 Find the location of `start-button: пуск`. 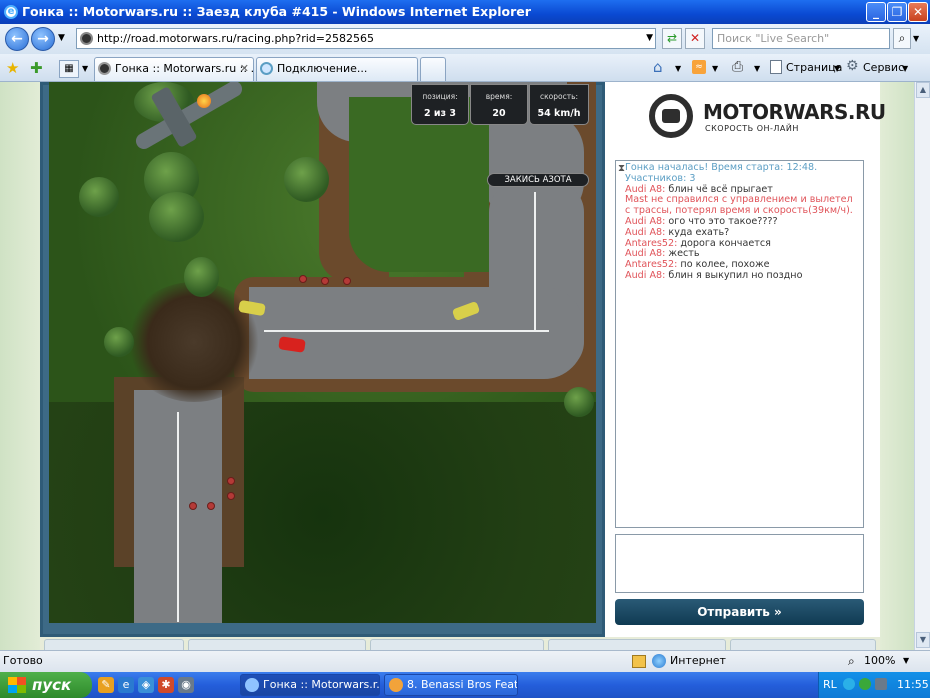

start-button: пуск is located at coordinates (46, 685).